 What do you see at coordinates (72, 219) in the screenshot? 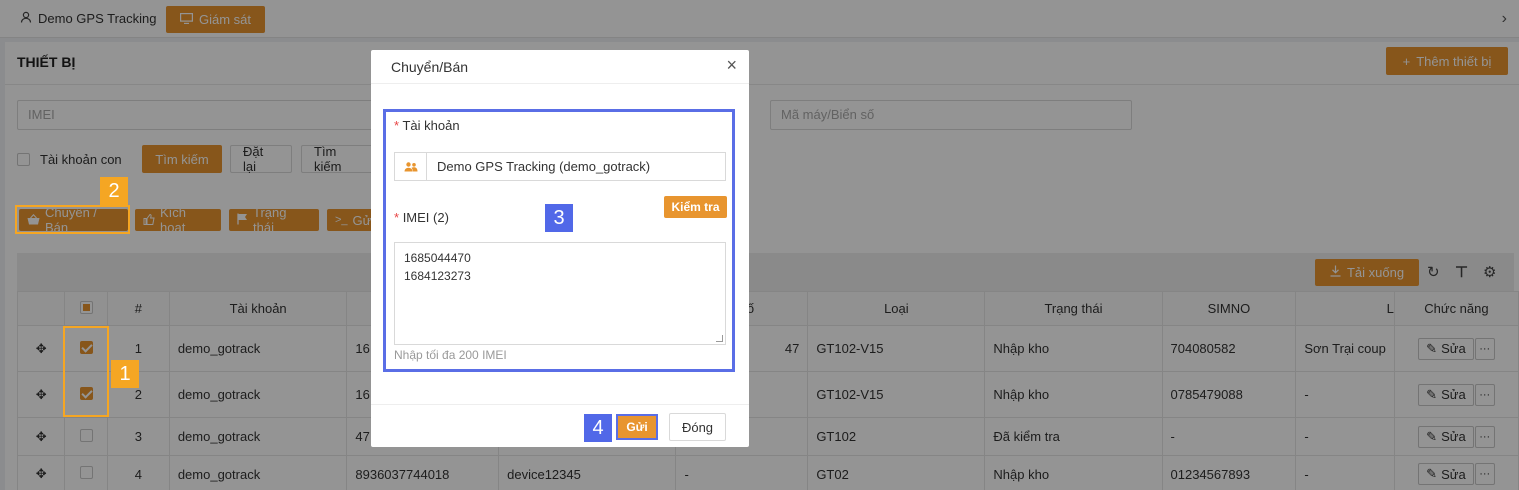
I see `annotation-highlight-transfer` at bounding box center [72, 219].